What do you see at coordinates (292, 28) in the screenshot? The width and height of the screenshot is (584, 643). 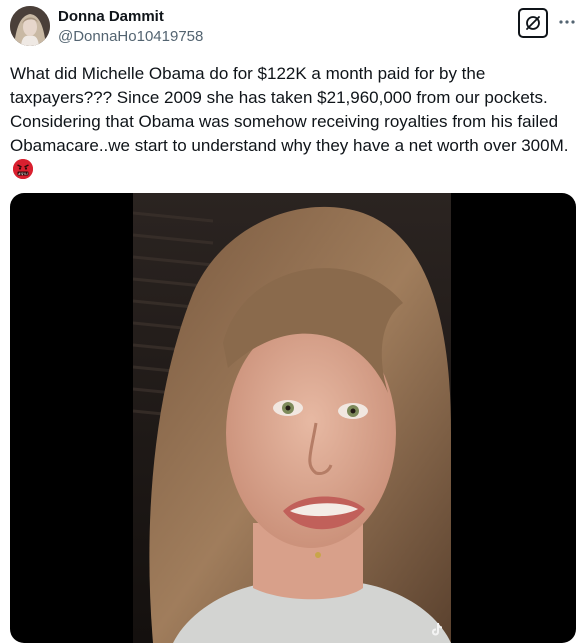 I see `tweet-header: Donna Dammit @DonnaHo10419758` at bounding box center [292, 28].